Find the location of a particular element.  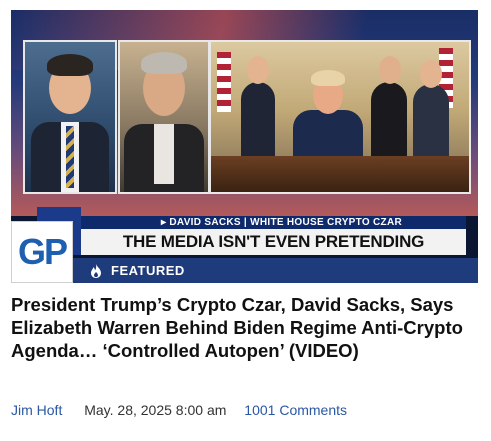

author-link: Jim Hoft is located at coordinates (36, 410).